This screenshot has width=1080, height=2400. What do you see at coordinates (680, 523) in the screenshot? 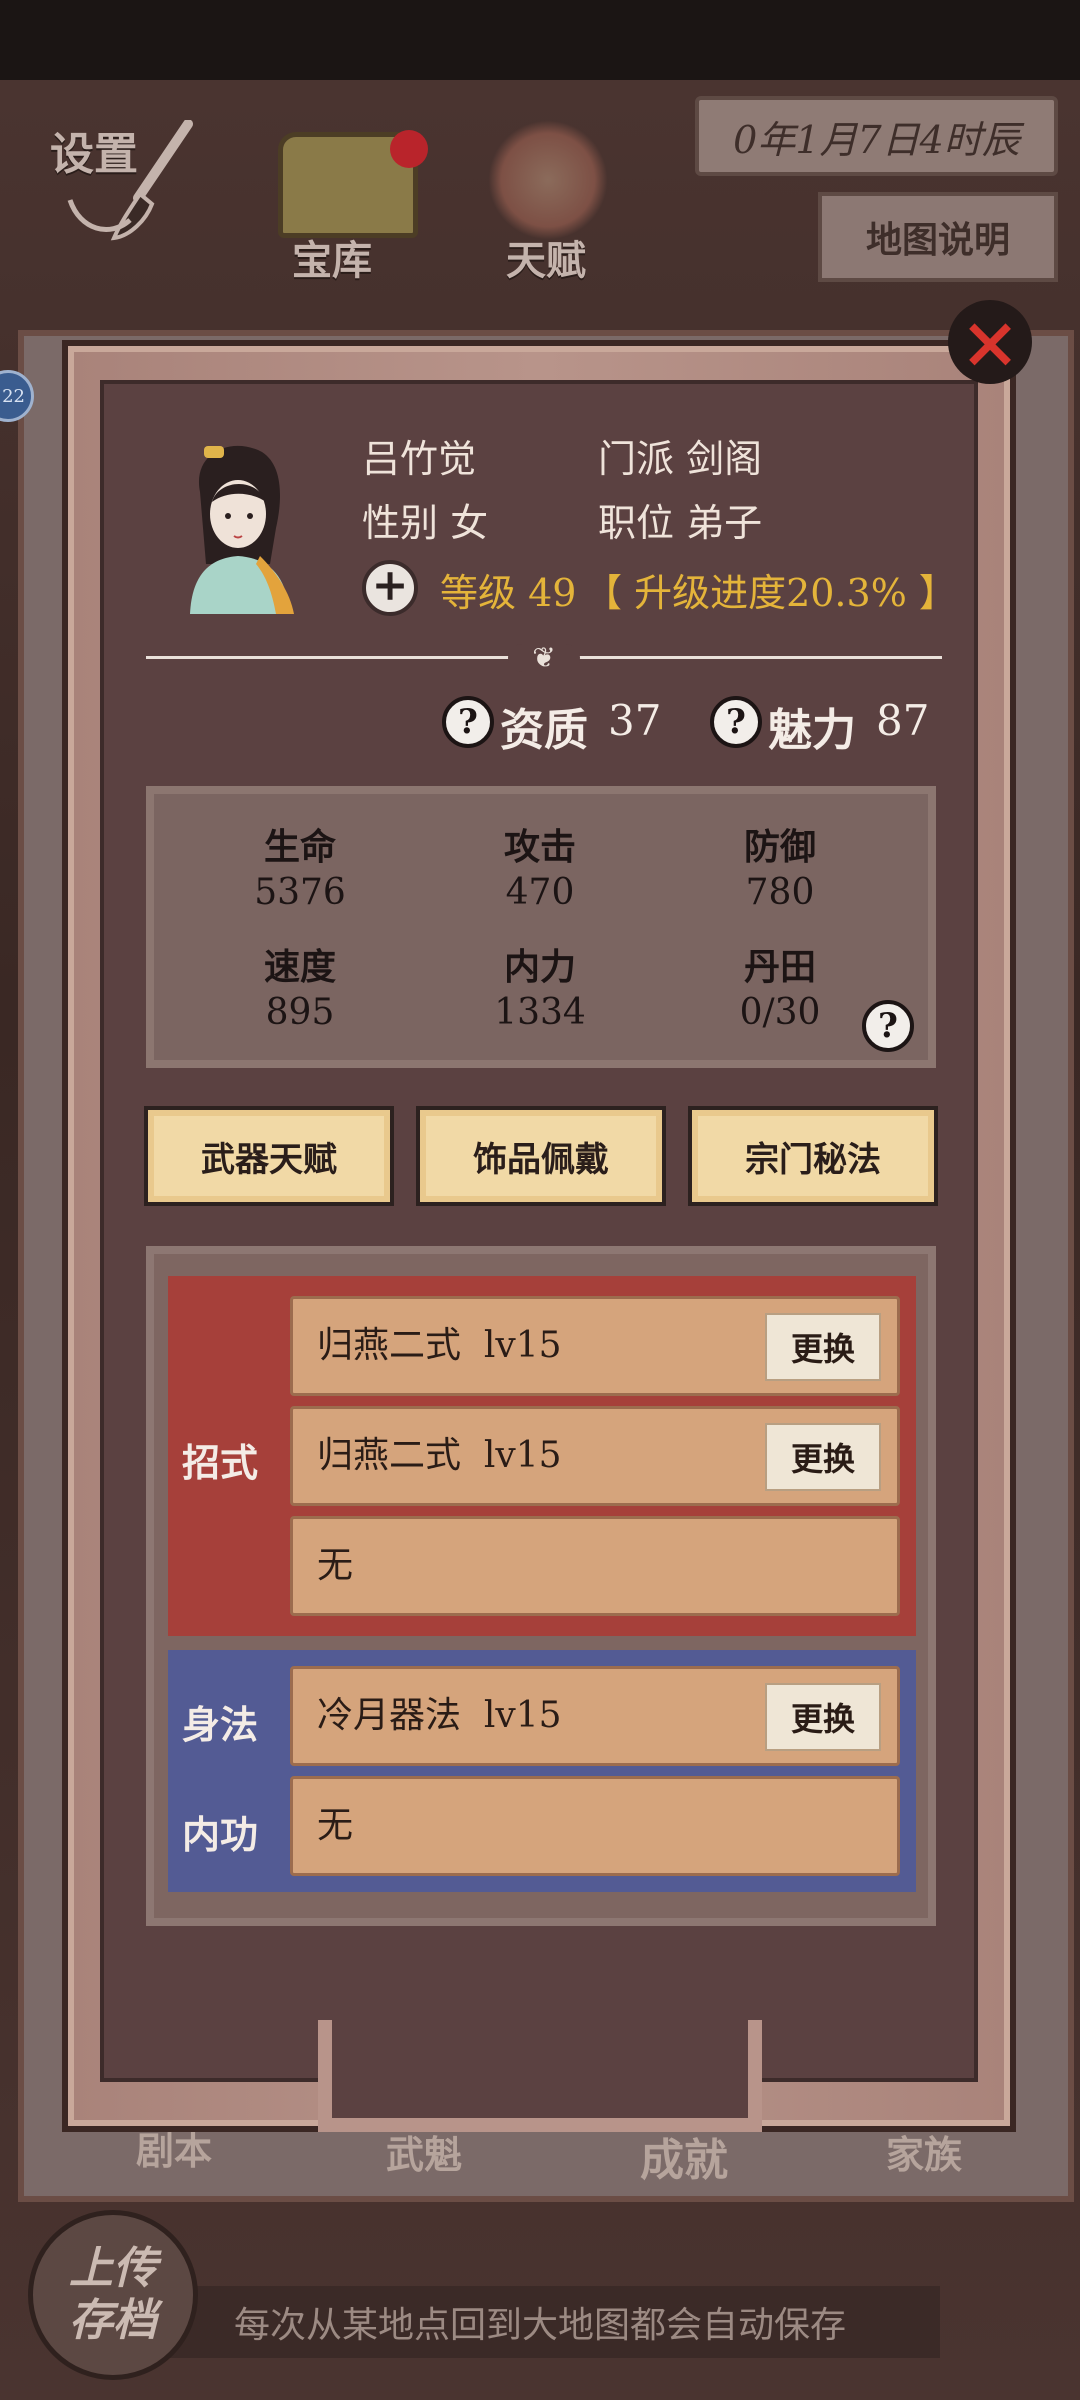
I see `character-position: 职位 弟子` at bounding box center [680, 523].